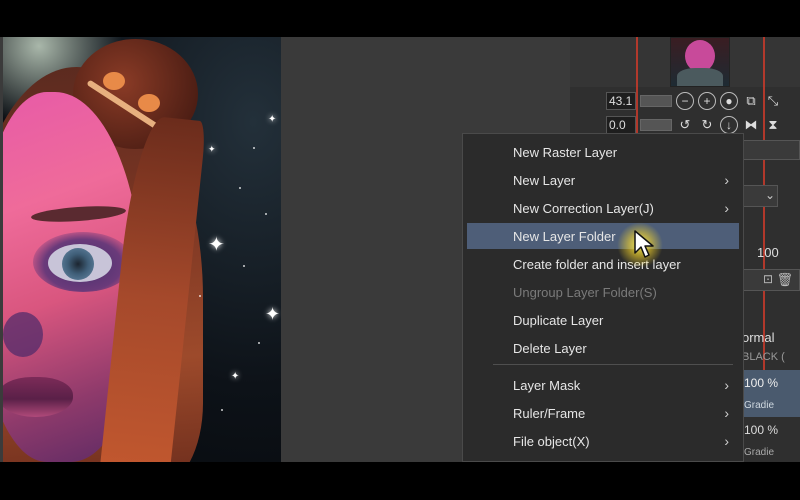 Image resolution: width=800 pixels, height=500 pixels. Describe the element at coordinates (544, 180) in the screenshot. I see `menu-item-label: New Layer` at that location.